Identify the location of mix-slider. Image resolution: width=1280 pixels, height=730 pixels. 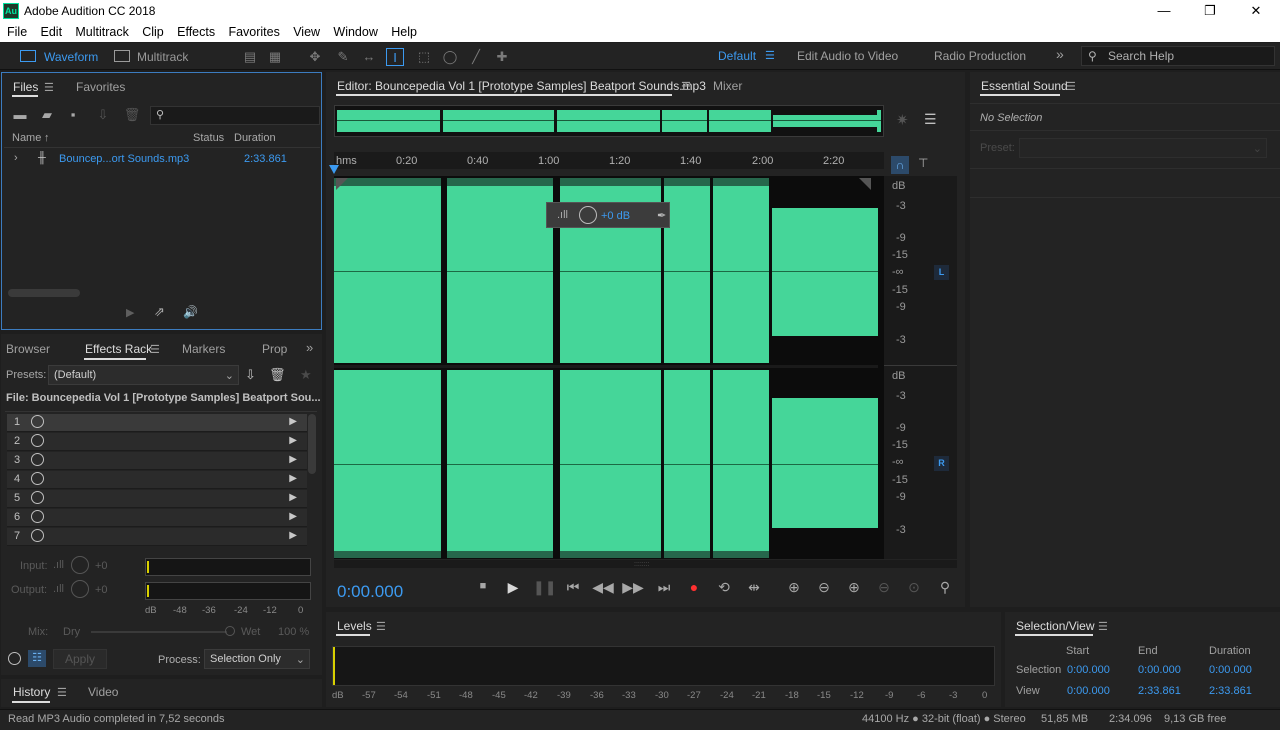
(159, 632).